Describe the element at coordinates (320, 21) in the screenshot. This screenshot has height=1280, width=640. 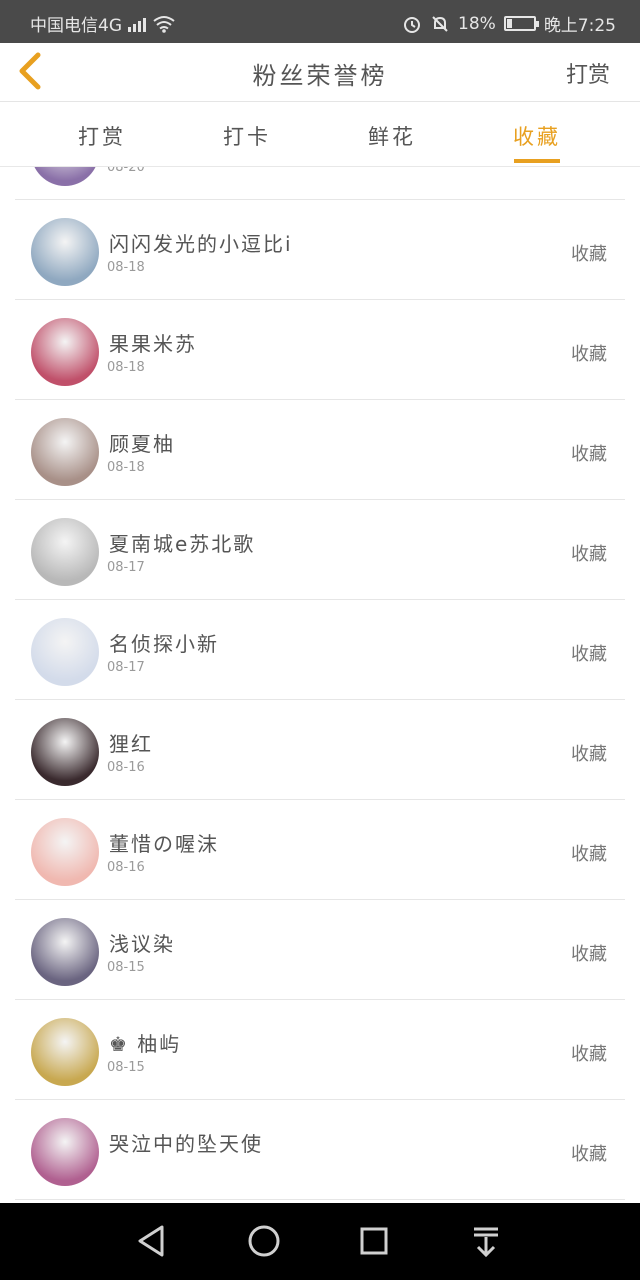
I see `status-bar: 中国电信4G 18% 晚上7:25` at that location.